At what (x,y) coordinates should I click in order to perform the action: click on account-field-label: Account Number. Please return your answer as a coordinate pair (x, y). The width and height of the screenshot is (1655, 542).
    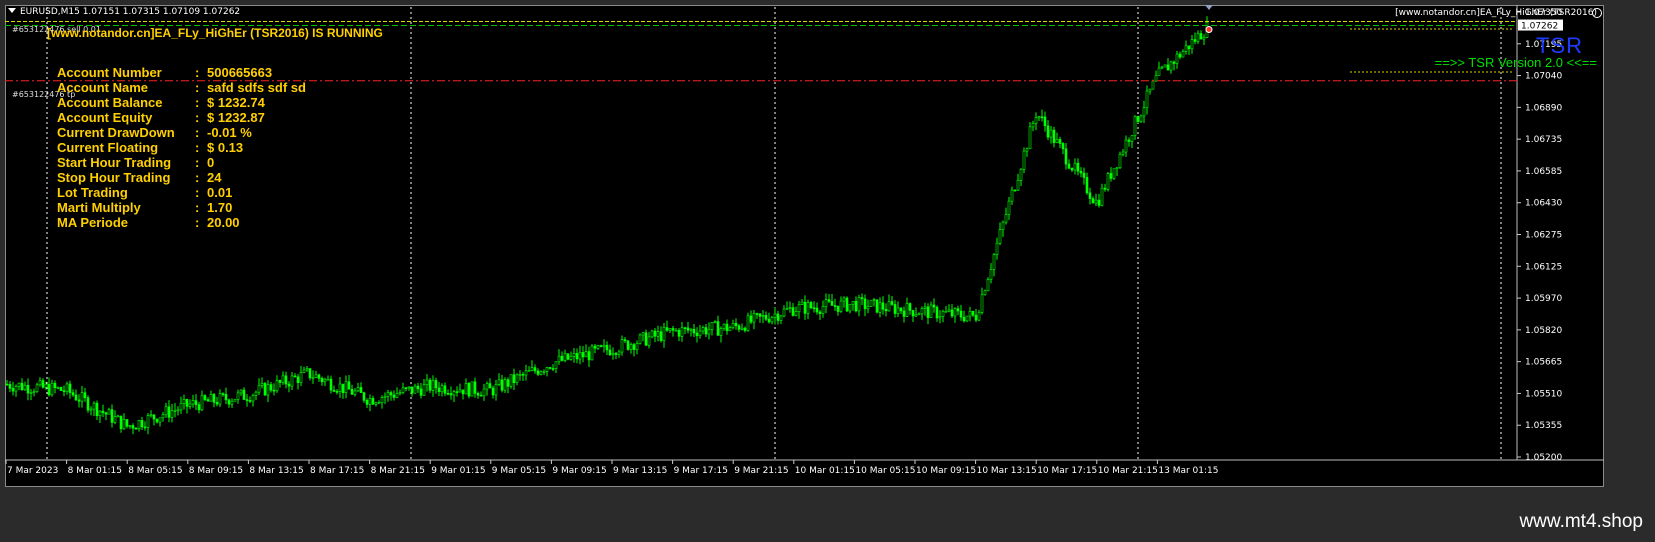
    Looking at the image, I should click on (109, 72).